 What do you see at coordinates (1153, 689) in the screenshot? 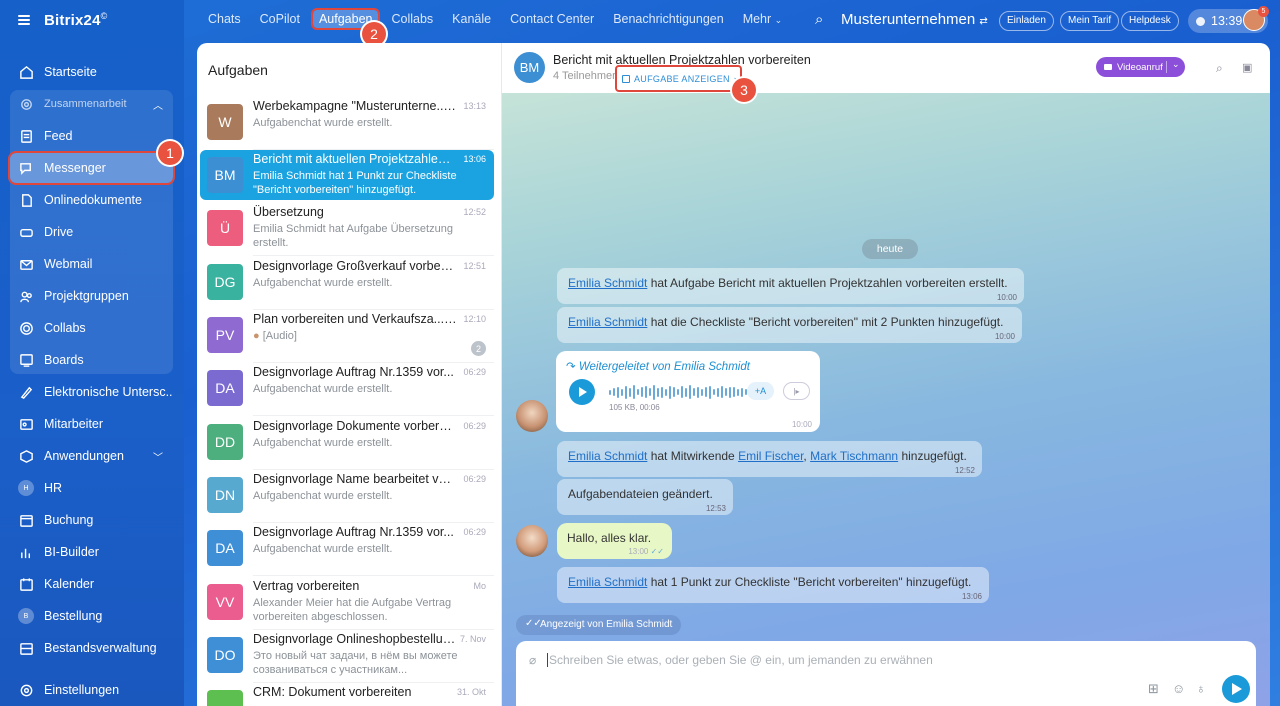
I see `apps-icon: ⊞` at bounding box center [1153, 689].